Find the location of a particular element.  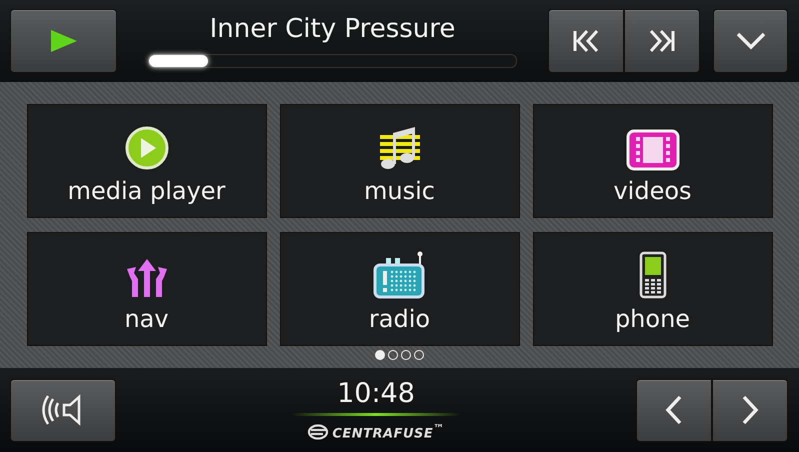

clock-time: 10:48 is located at coordinates (376, 394).